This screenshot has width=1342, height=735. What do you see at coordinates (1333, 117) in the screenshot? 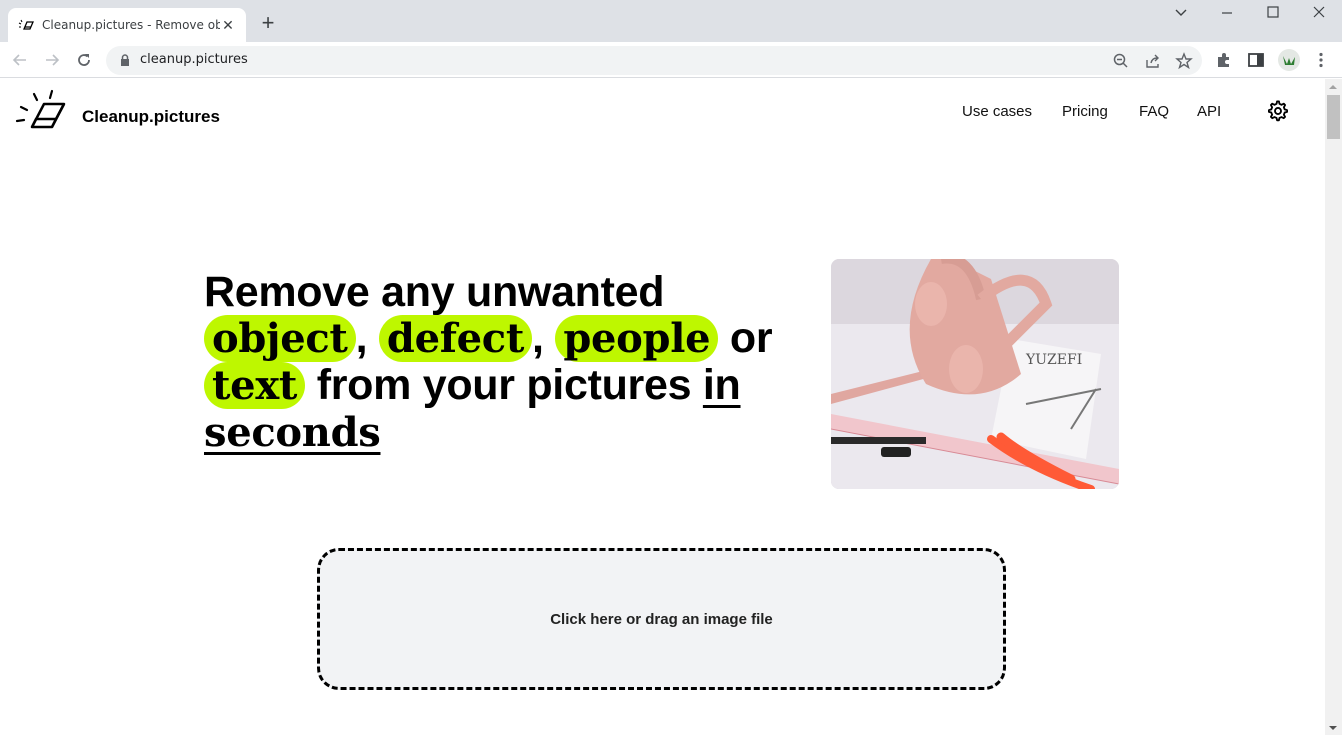
I see `scroll-thumb` at bounding box center [1333, 117].